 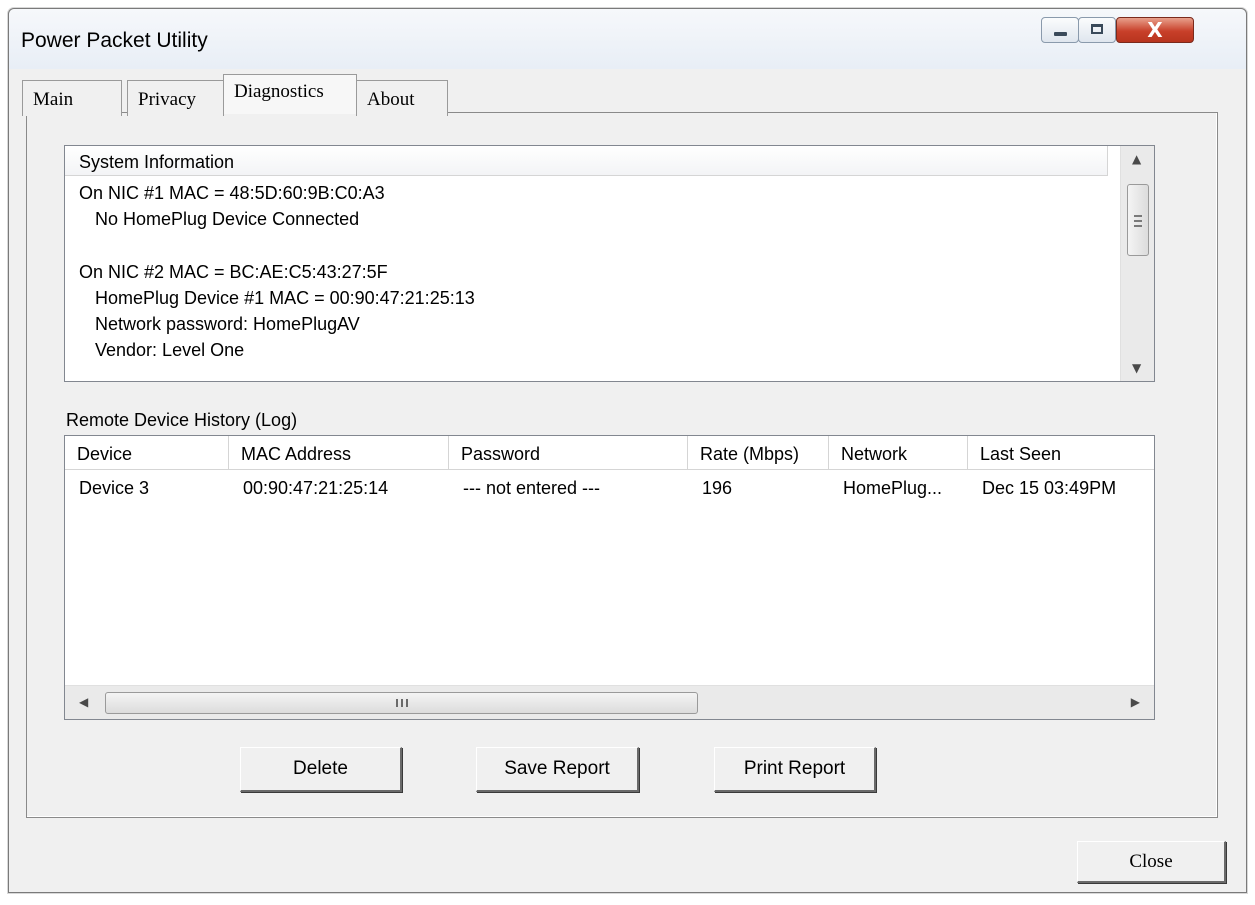 I want to click on maximize-button, so click(x=1097, y=30).